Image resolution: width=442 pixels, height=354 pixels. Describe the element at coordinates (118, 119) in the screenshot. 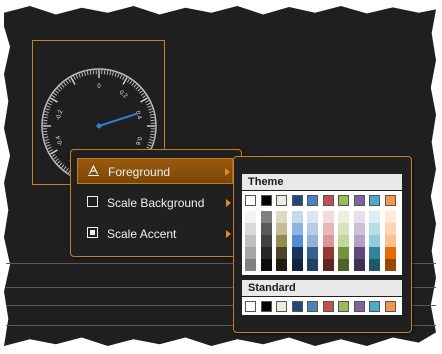

I see `gauge-needle` at that location.